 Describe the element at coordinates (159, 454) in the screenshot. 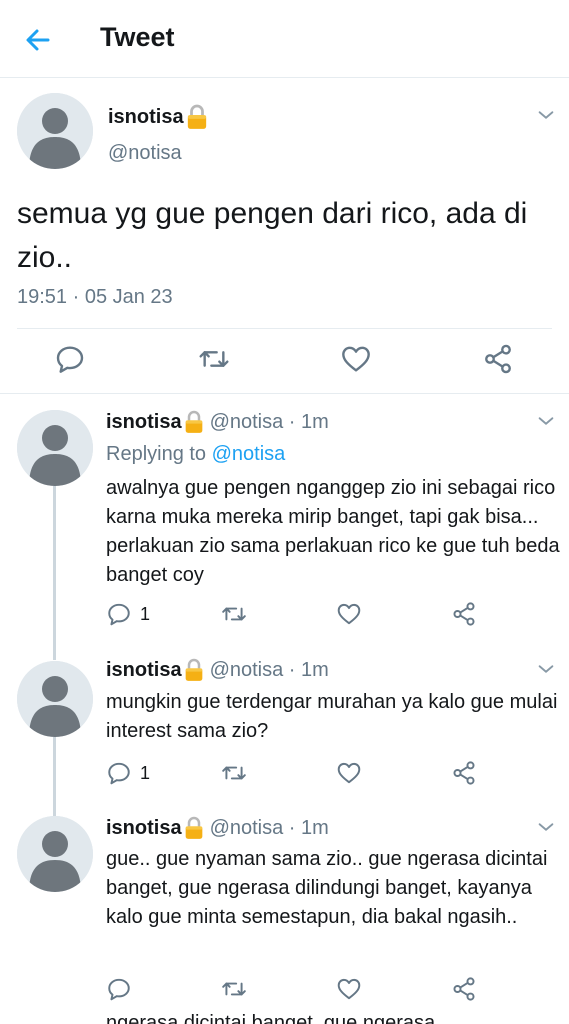

I see `replying-to-label: Replying to` at that location.